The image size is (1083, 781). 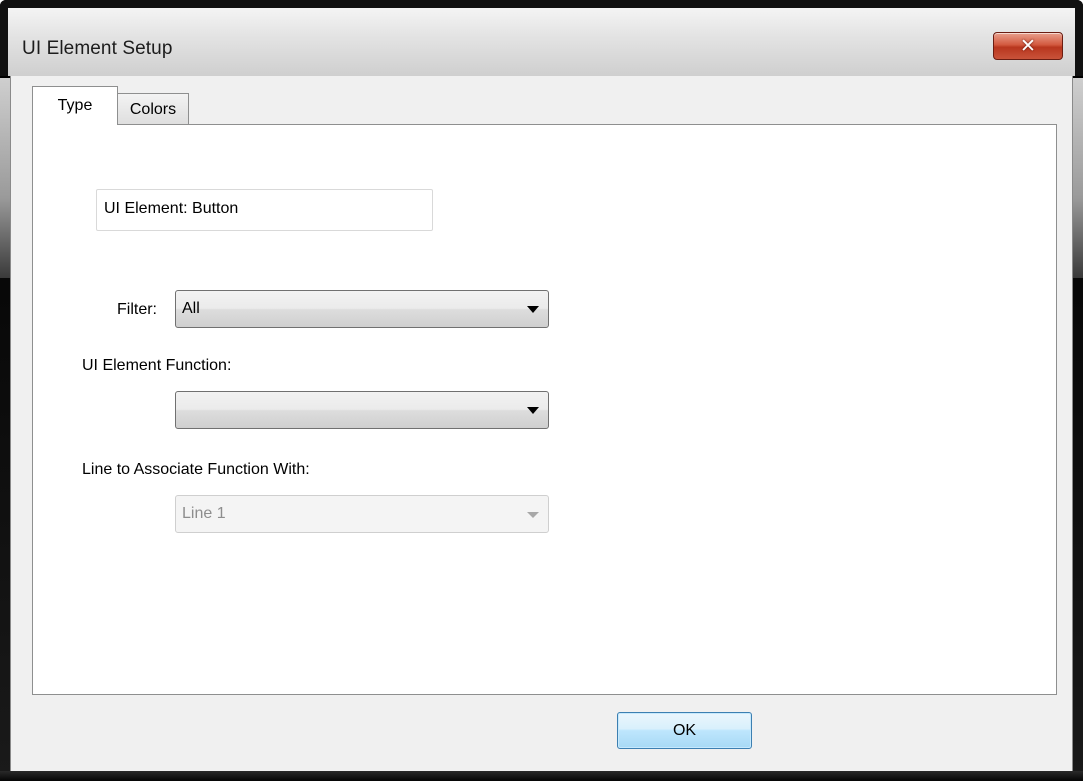 What do you see at coordinates (97, 48) in the screenshot?
I see `window-title: UI Element Setup` at bounding box center [97, 48].